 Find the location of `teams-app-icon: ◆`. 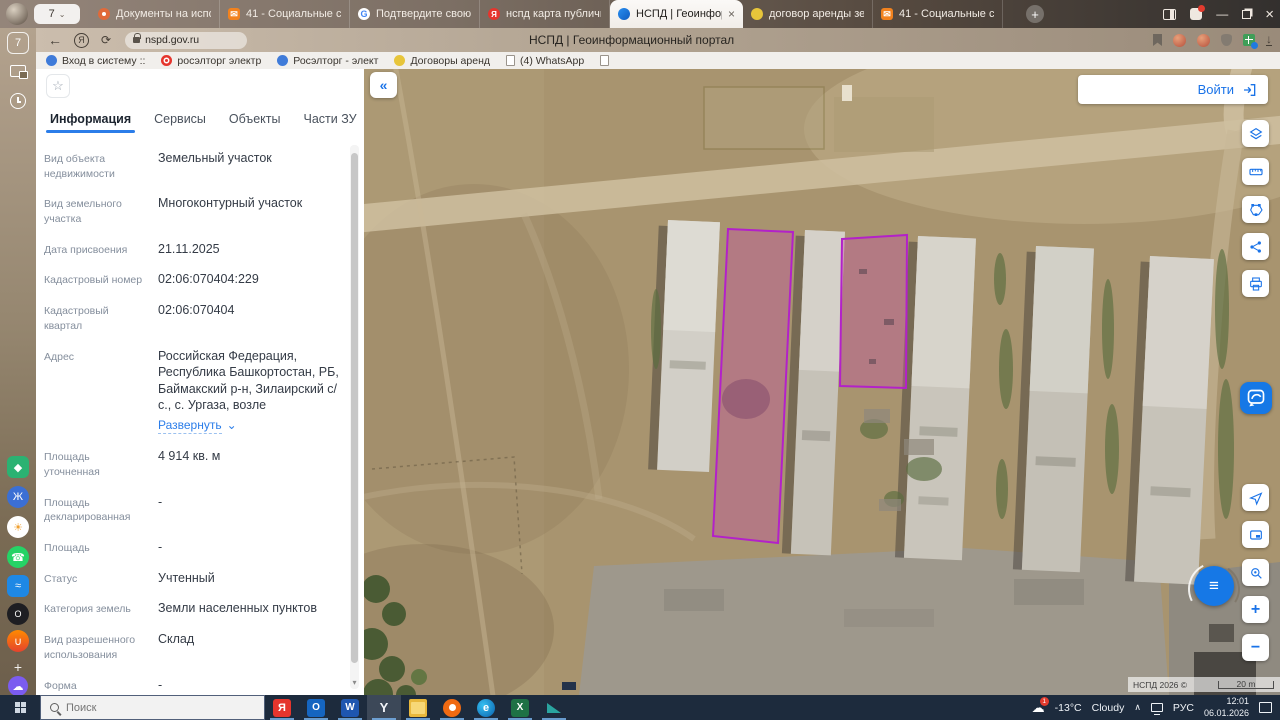

teams-app-icon: ◆ is located at coordinates (18, 467).